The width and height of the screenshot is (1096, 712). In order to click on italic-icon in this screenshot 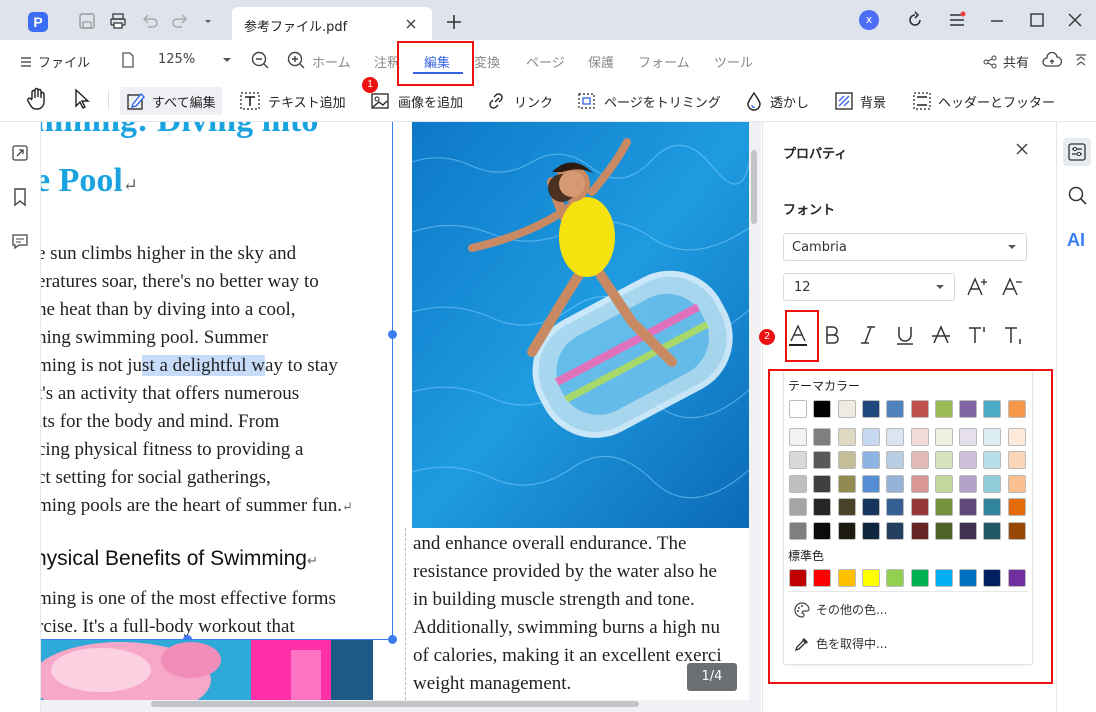, I will do `click(868, 335)`.